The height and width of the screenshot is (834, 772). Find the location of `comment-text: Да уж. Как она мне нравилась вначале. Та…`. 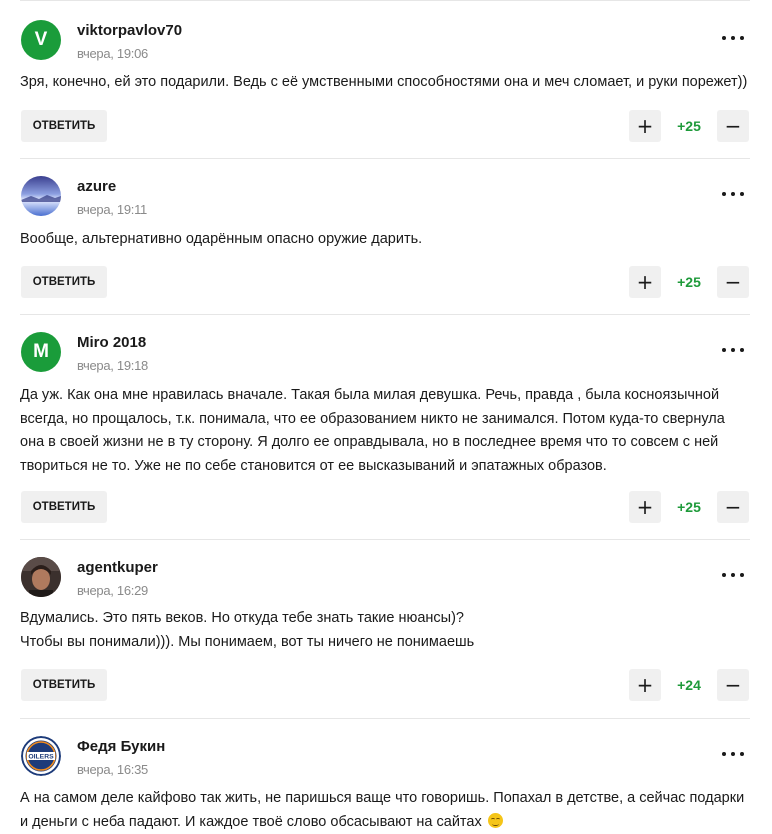

comment-text: Да уж. Как она мне нравилась вначале. Та… is located at coordinates (372, 430).